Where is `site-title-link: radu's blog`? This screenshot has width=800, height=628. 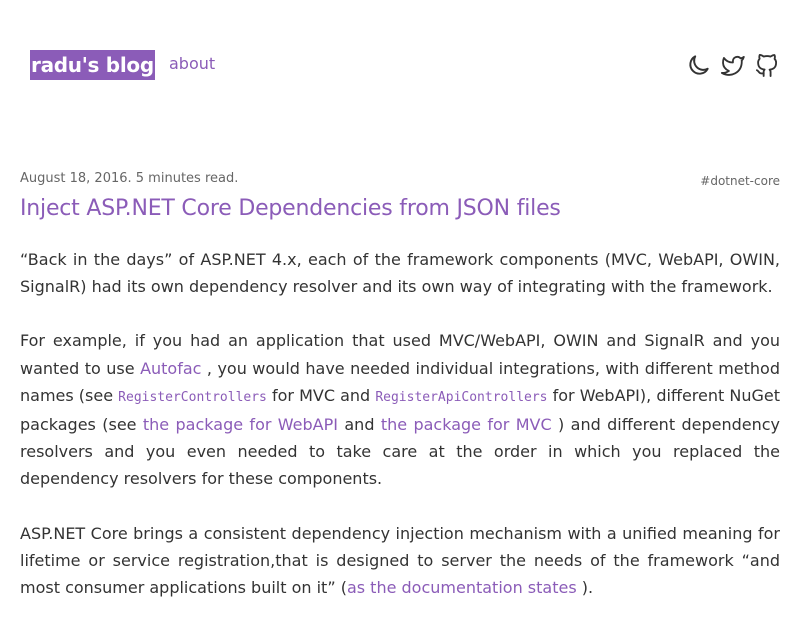 site-title-link: radu's blog is located at coordinates (92, 65).